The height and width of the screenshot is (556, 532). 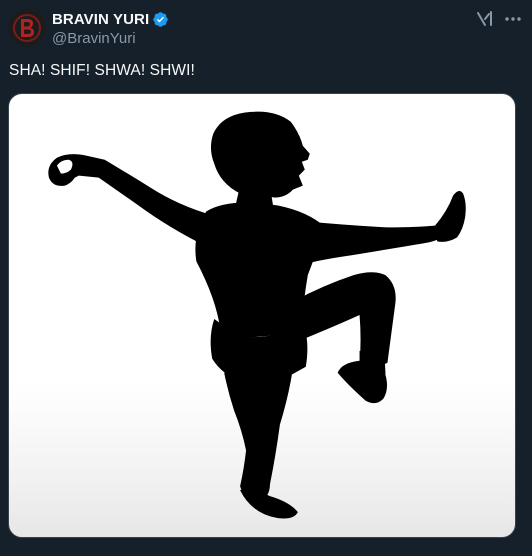 I want to click on avatar, so click(x=27, y=28).